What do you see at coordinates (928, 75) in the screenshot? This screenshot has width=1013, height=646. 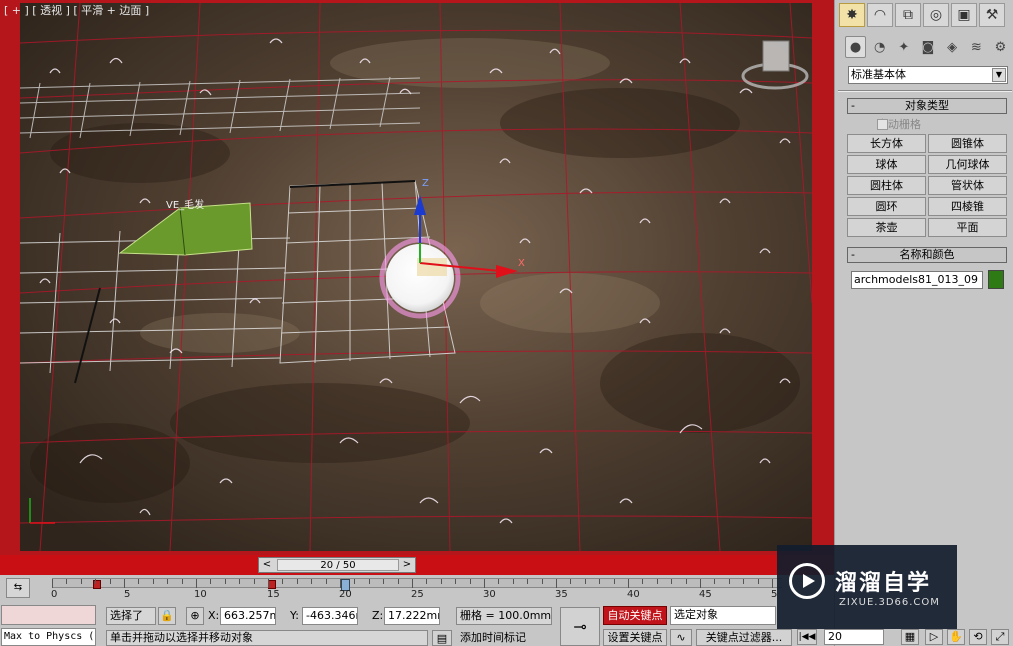 I see `primitive-category-dropdown: 标准基本体 ▼` at bounding box center [928, 75].